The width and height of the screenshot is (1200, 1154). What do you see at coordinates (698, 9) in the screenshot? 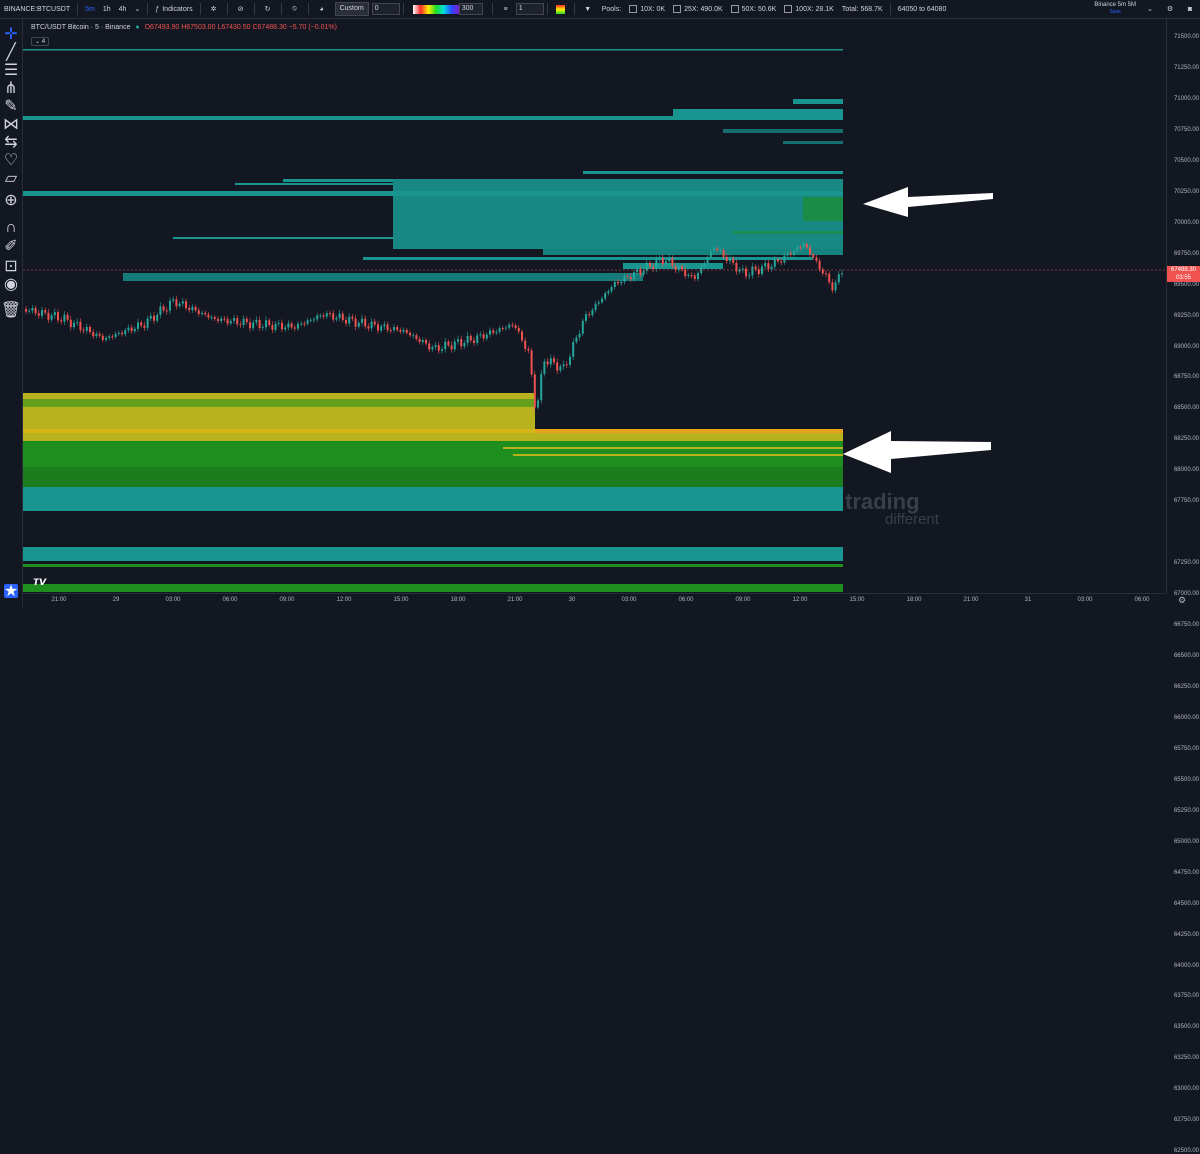
I see `pool-25x-toggle: 25X: 490.0K` at bounding box center [698, 9].